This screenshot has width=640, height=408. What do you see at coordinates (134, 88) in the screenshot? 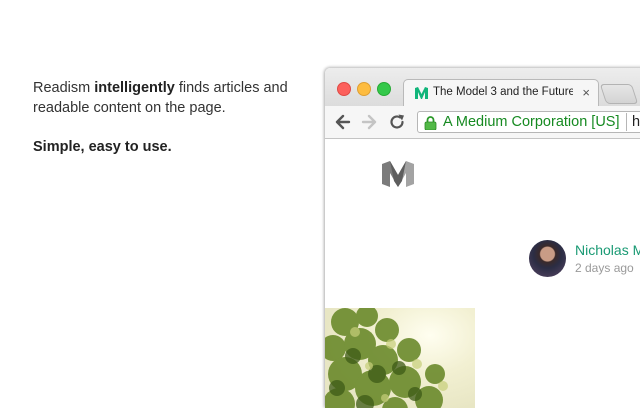
I see `promo-emphasis: intelligently` at bounding box center [134, 88].